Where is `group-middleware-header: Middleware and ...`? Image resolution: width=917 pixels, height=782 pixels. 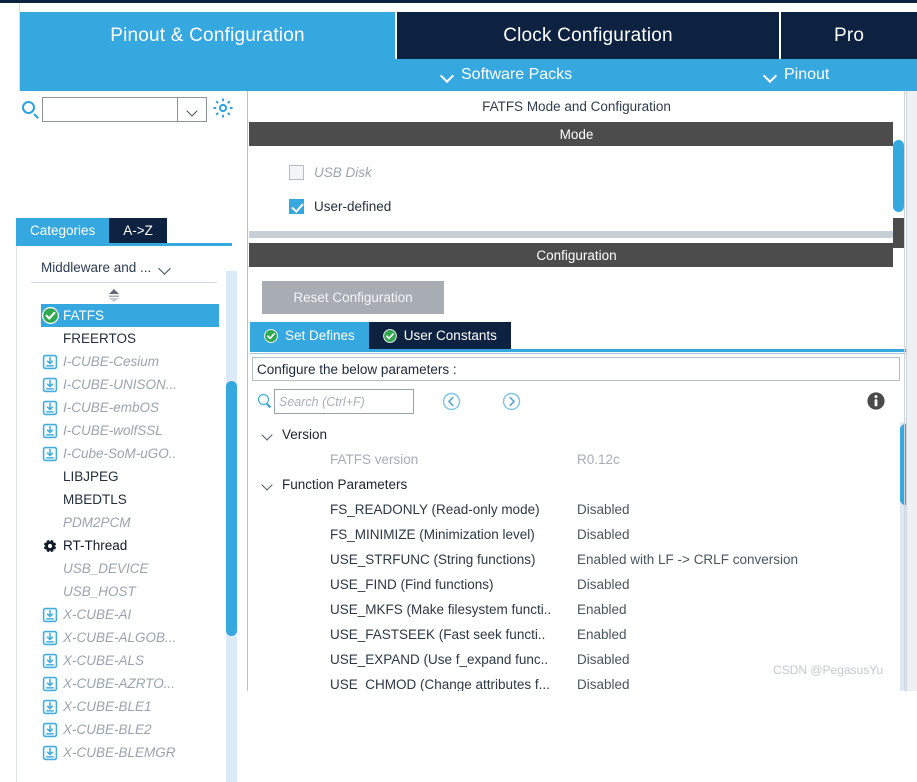 group-middleware-header: Middleware and ... is located at coordinates (124, 267).